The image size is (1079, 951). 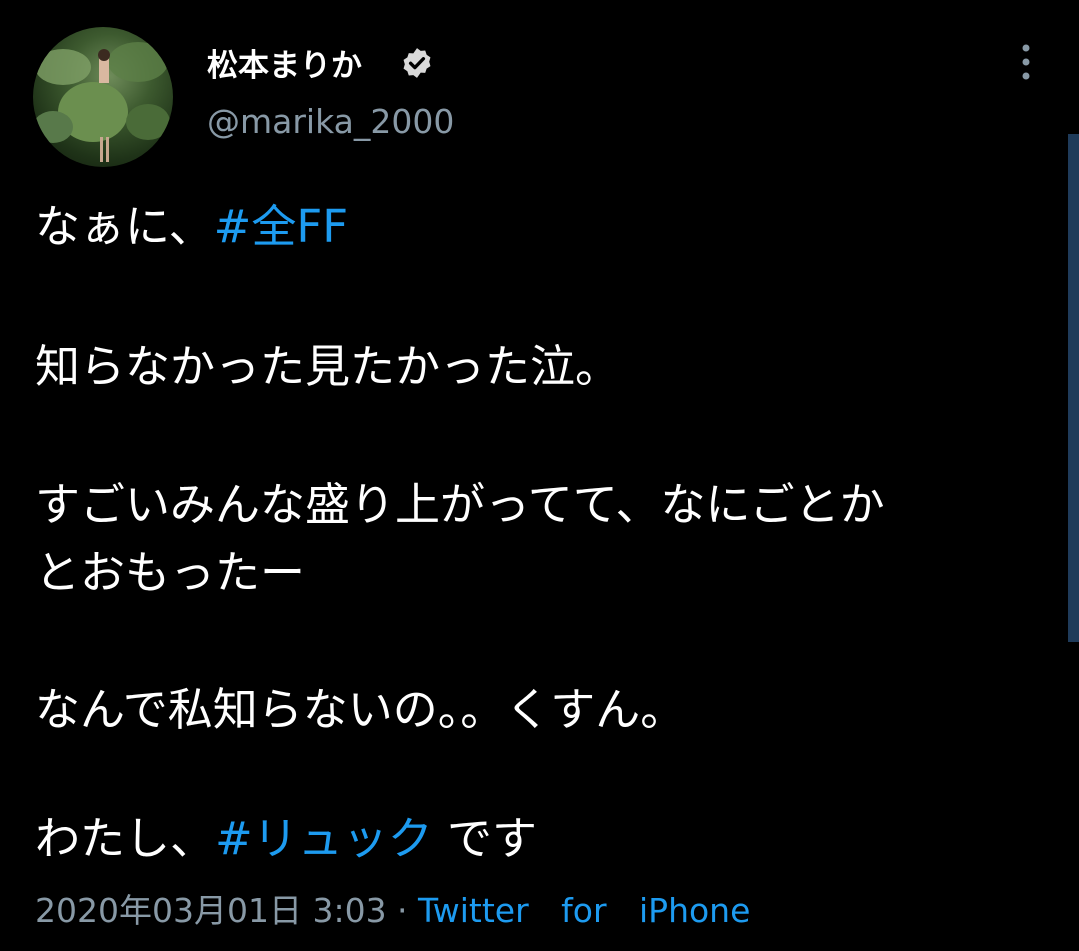 I want to click on user-handle: @marika_2000, so click(x=330, y=121).